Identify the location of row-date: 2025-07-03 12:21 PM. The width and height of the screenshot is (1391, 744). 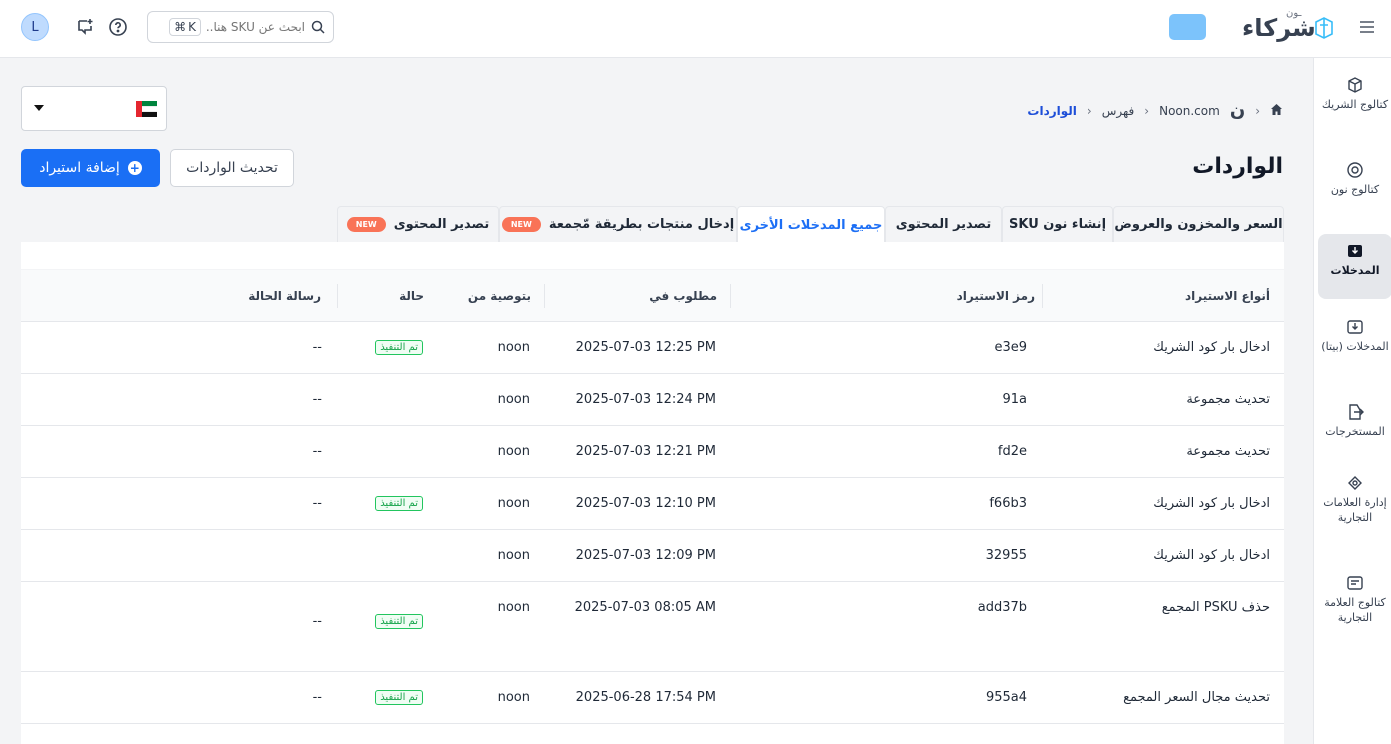
(645, 451).